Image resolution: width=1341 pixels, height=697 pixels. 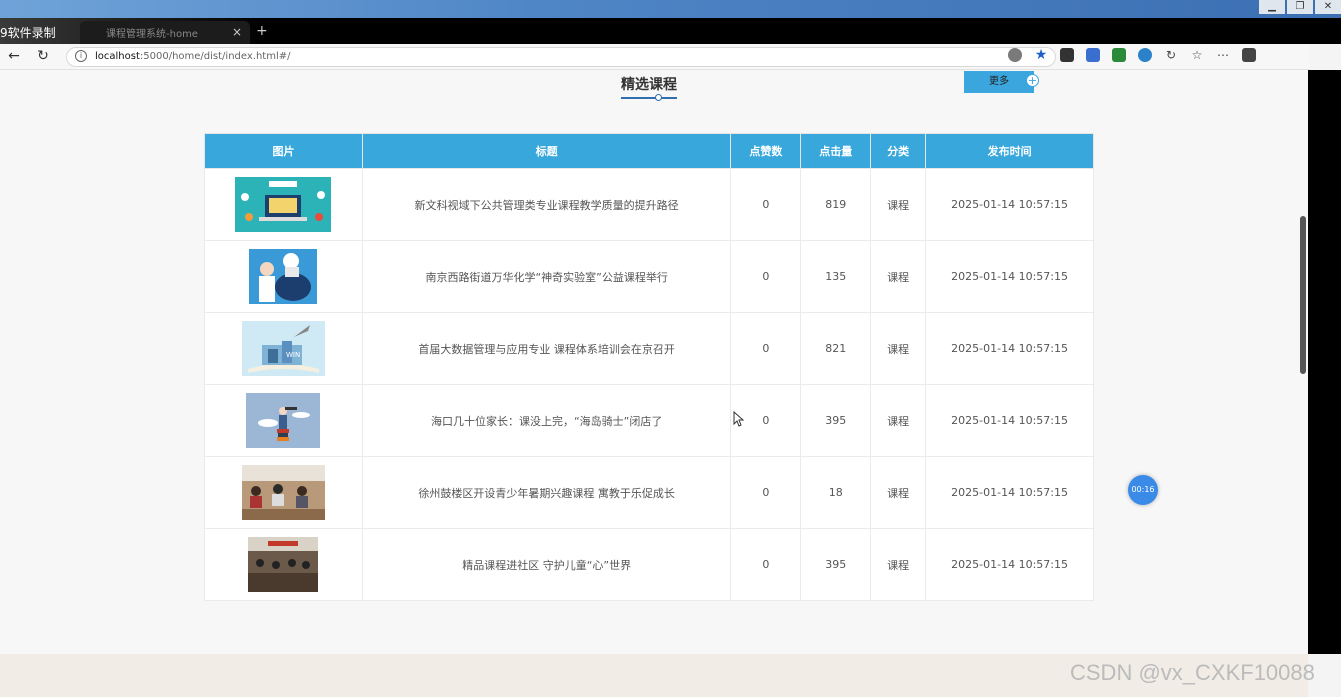 I want to click on browser-tab: 课程管理系统-home ×, so click(x=165, y=32).